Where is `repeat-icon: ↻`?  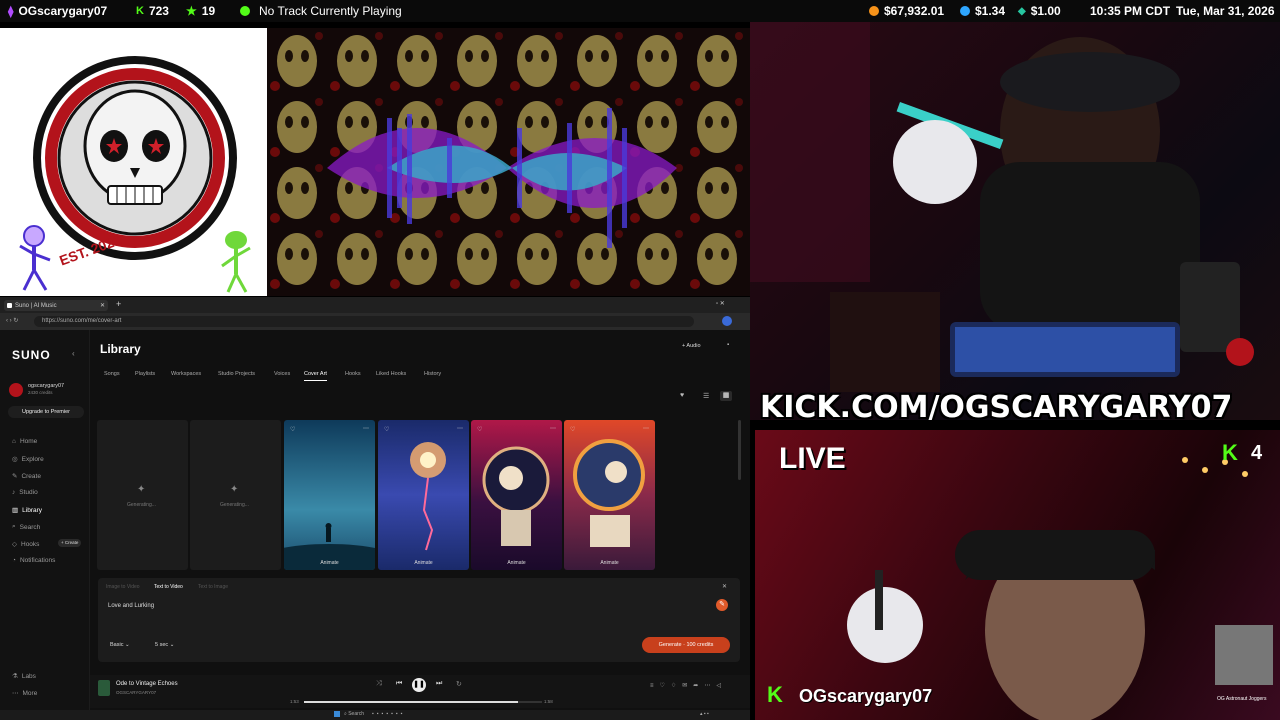
repeat-icon: ↻ is located at coordinates (459, 684).